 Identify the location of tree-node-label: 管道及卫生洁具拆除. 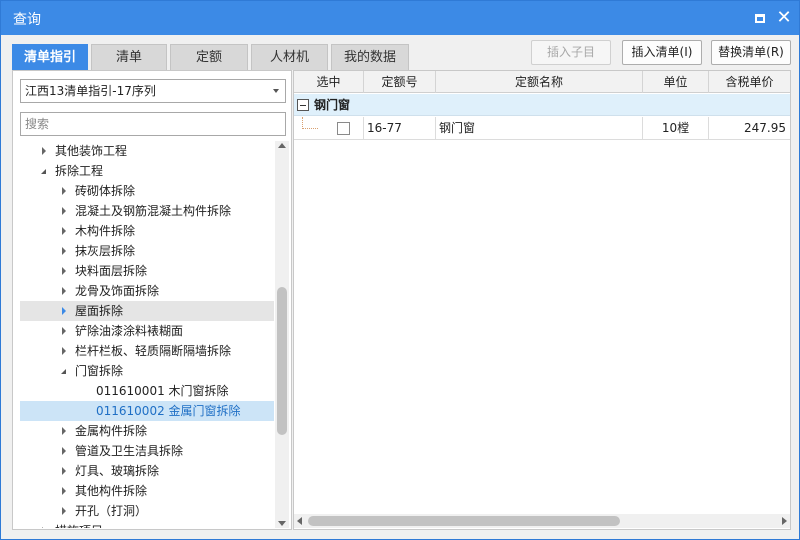
(129, 451).